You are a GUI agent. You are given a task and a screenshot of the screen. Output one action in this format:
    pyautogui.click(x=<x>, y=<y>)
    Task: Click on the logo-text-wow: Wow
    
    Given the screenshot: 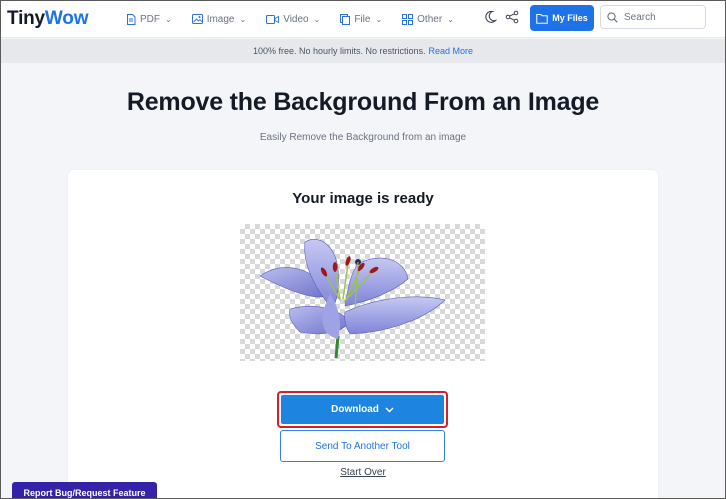 What is the action you would take?
    pyautogui.click(x=66, y=18)
    